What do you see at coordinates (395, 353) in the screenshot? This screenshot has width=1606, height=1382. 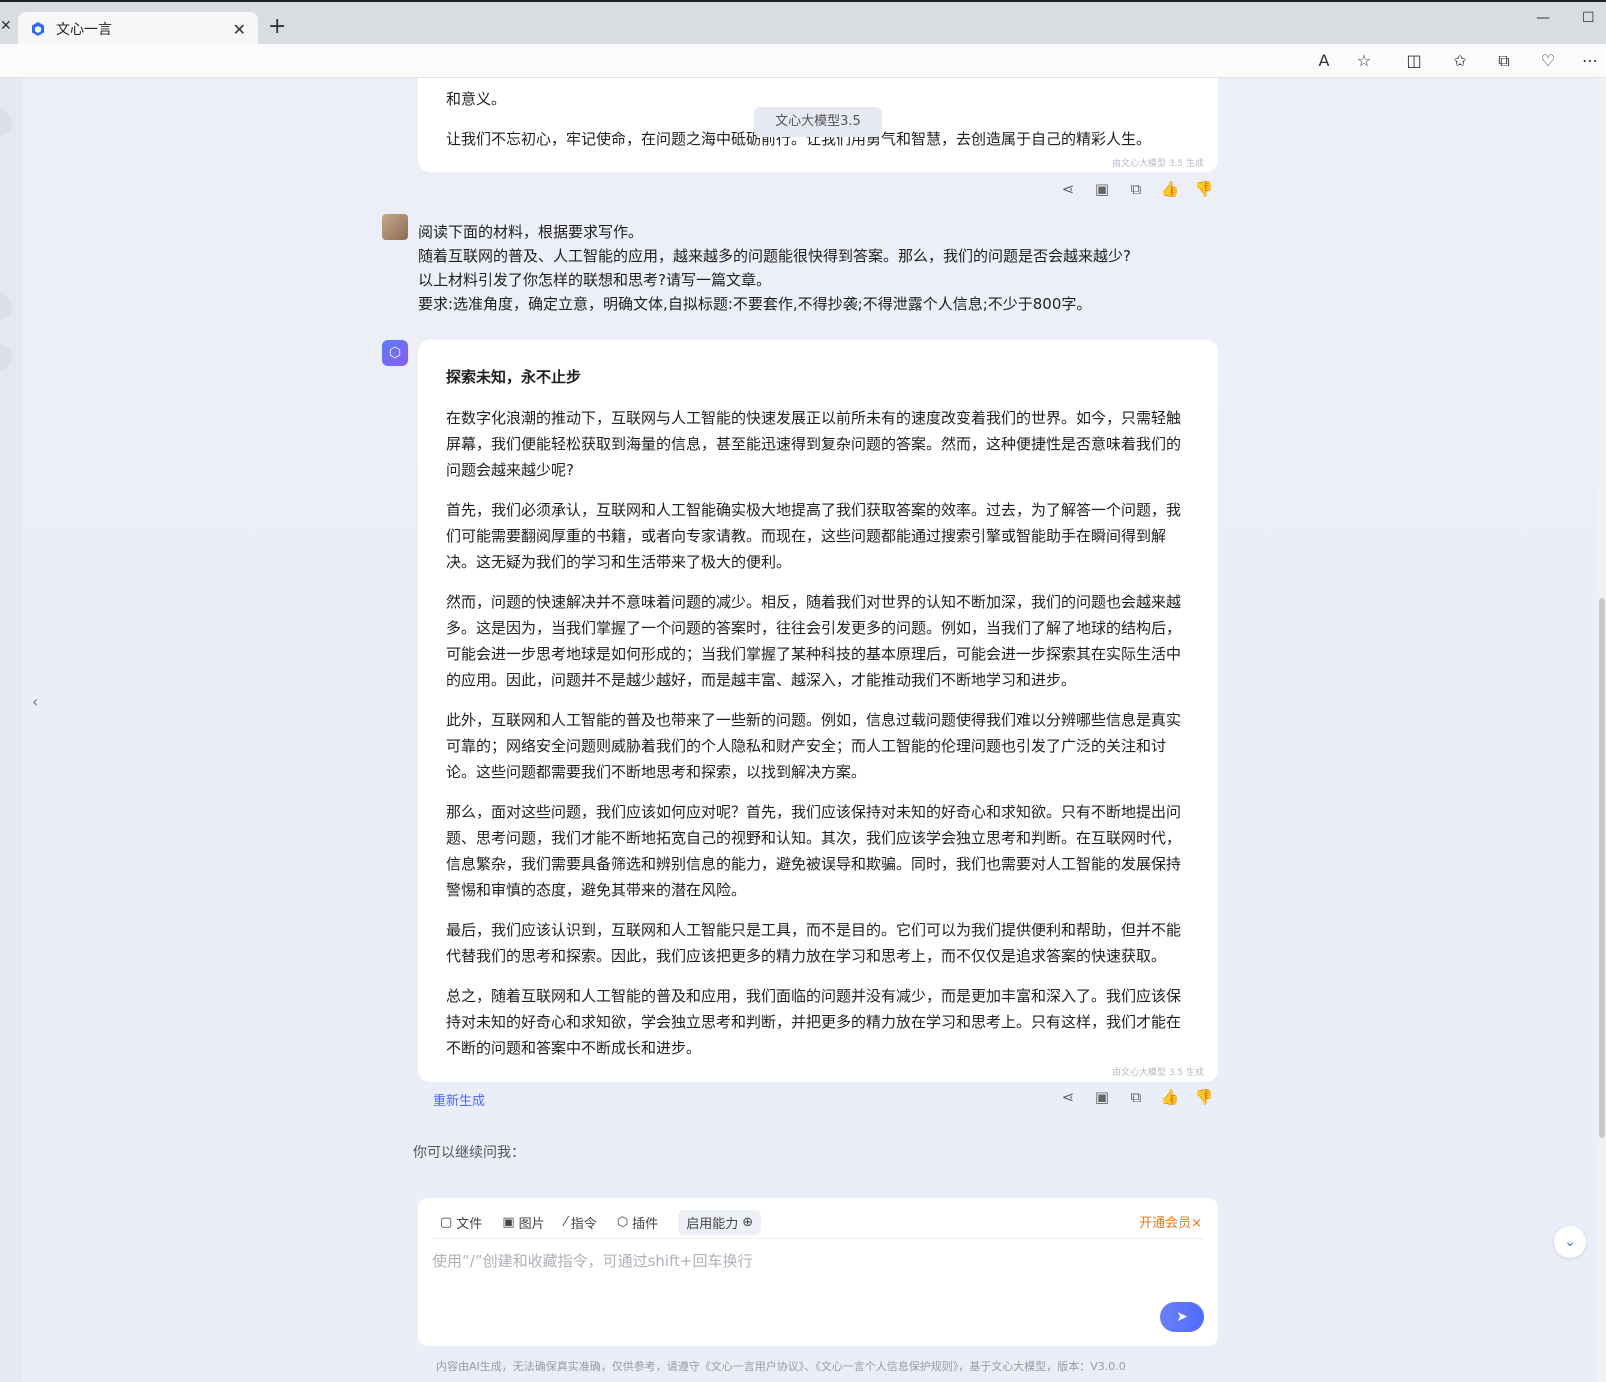 I see `bot-avatar-icon: ⬡` at bounding box center [395, 353].